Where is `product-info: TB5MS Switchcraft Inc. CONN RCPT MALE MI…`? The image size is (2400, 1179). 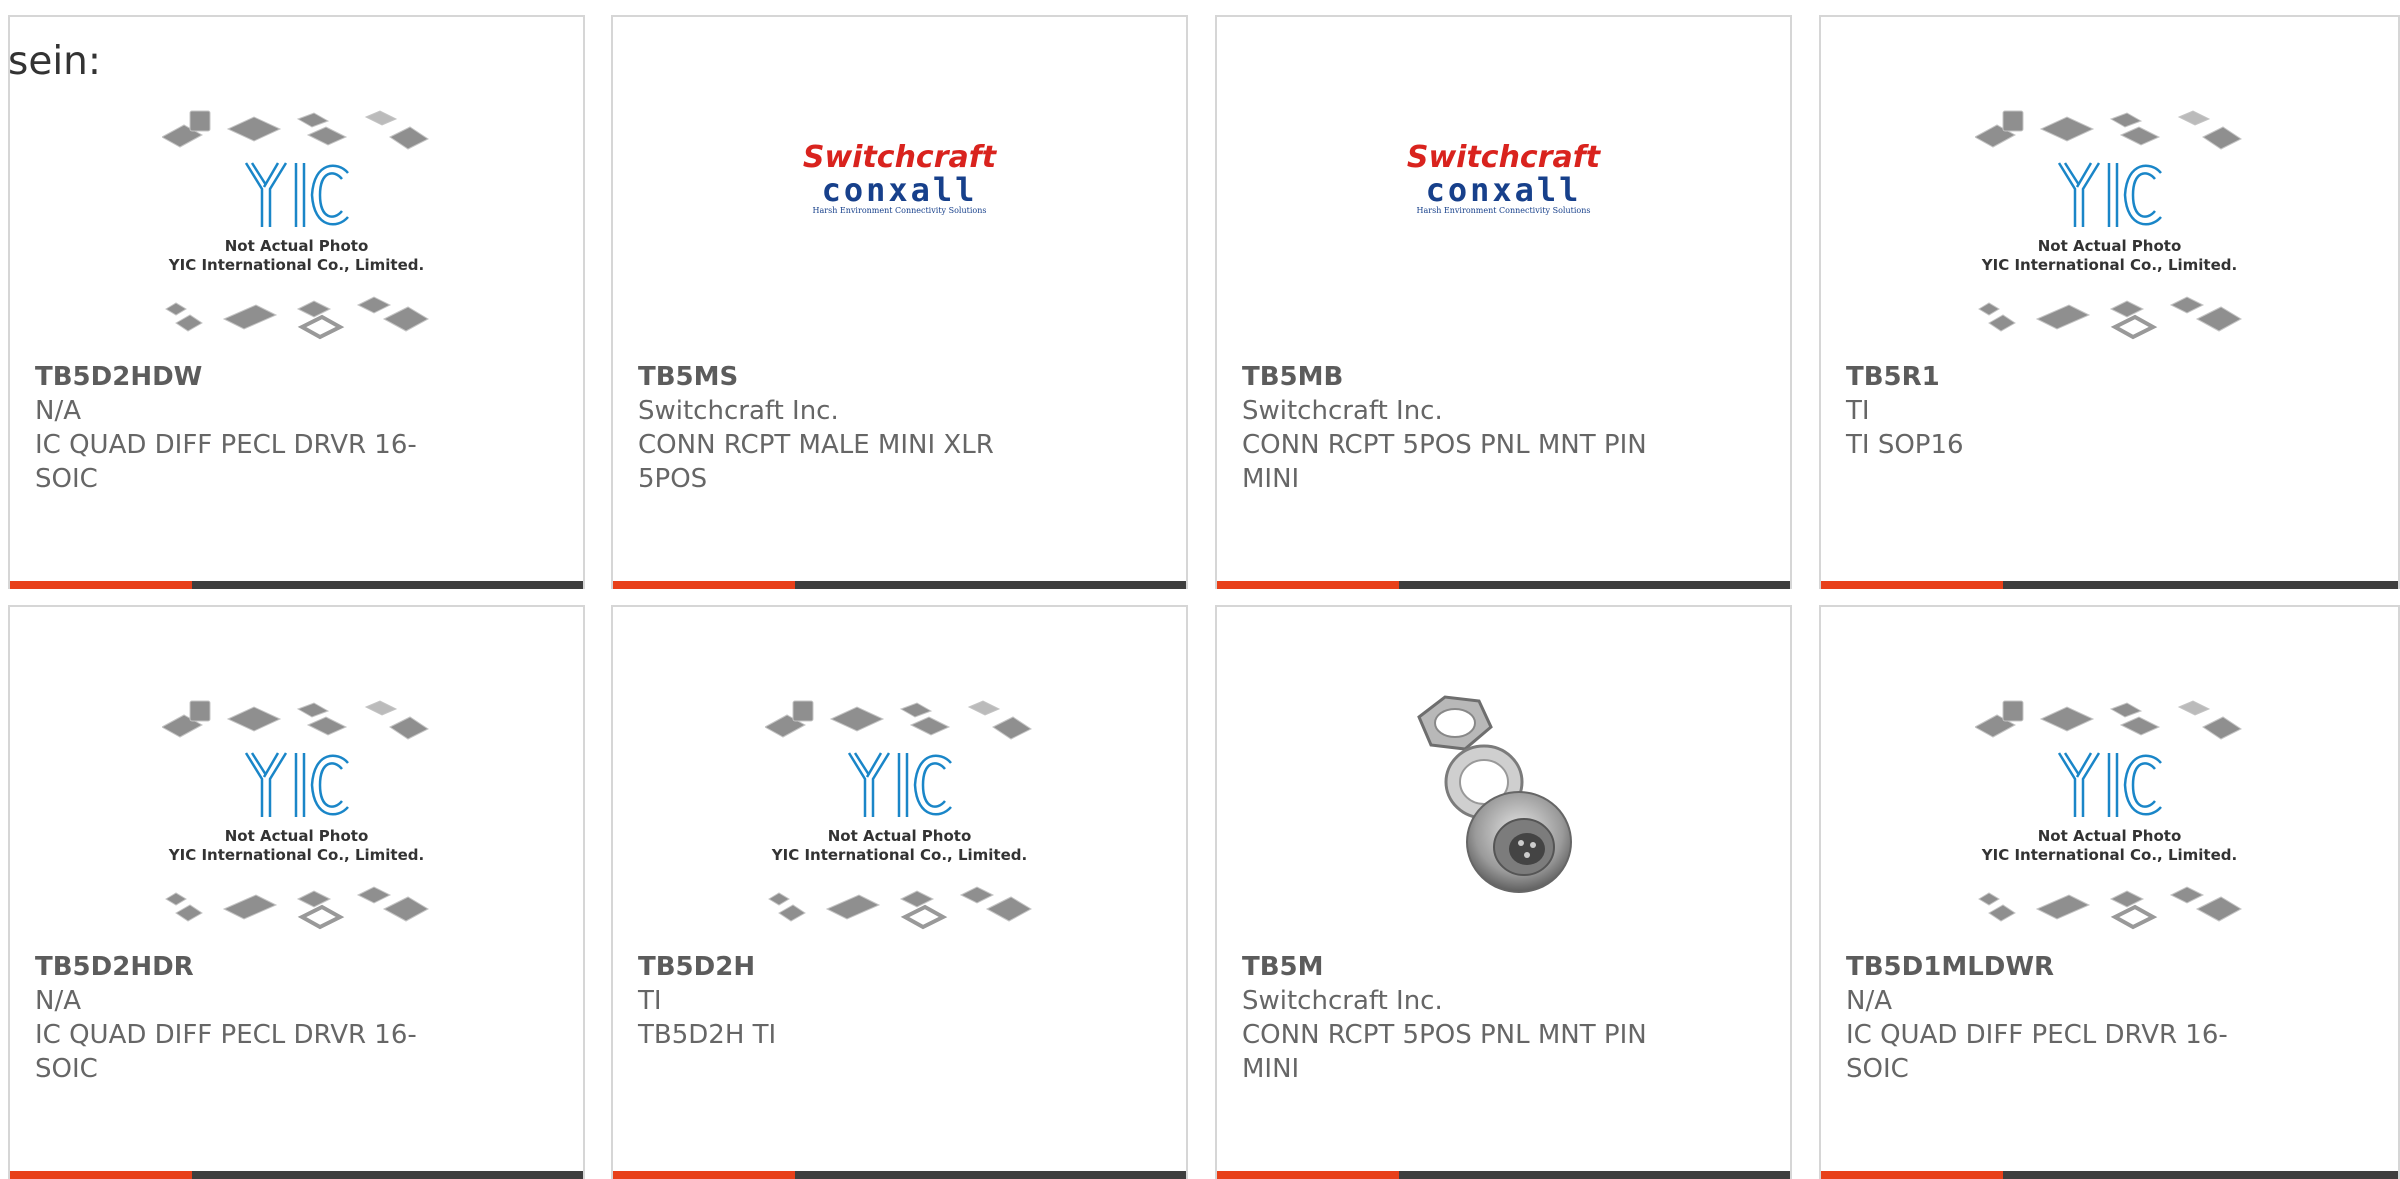 product-info: TB5MS Switchcraft Inc. CONN RCPT MALE MI… is located at coordinates (848, 428).